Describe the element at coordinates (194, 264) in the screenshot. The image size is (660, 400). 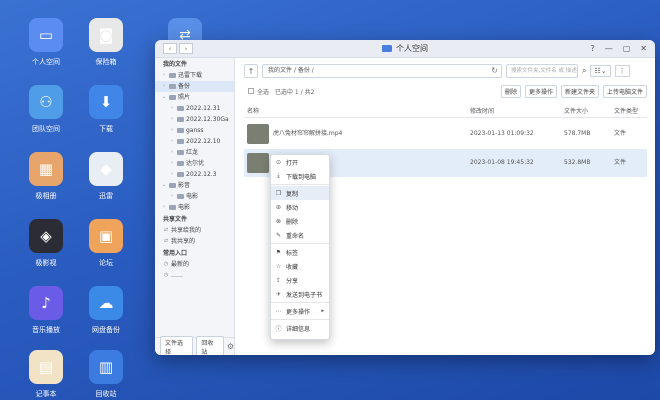
I see `sidebar-item: ◷ 最新的` at that location.